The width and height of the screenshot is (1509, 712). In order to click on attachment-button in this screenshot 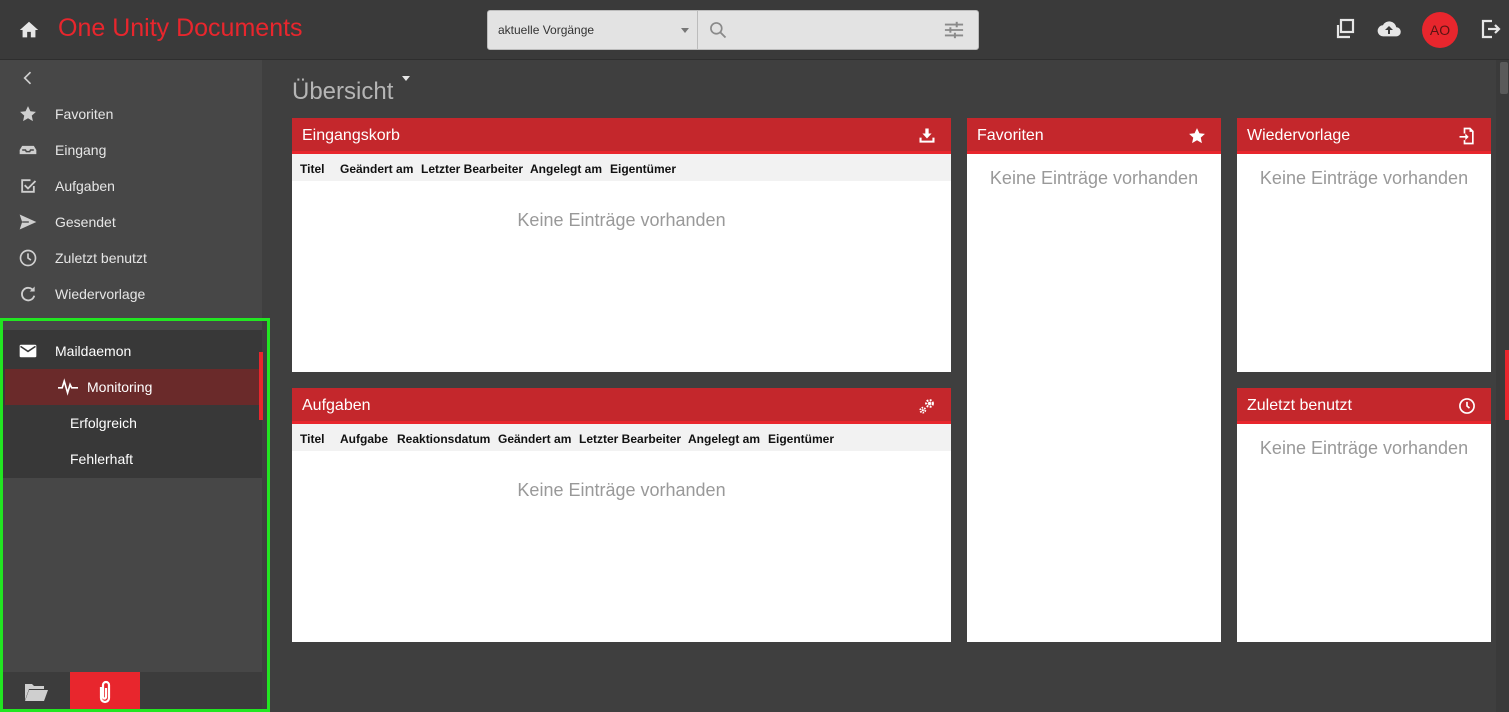, I will do `click(105, 692)`.